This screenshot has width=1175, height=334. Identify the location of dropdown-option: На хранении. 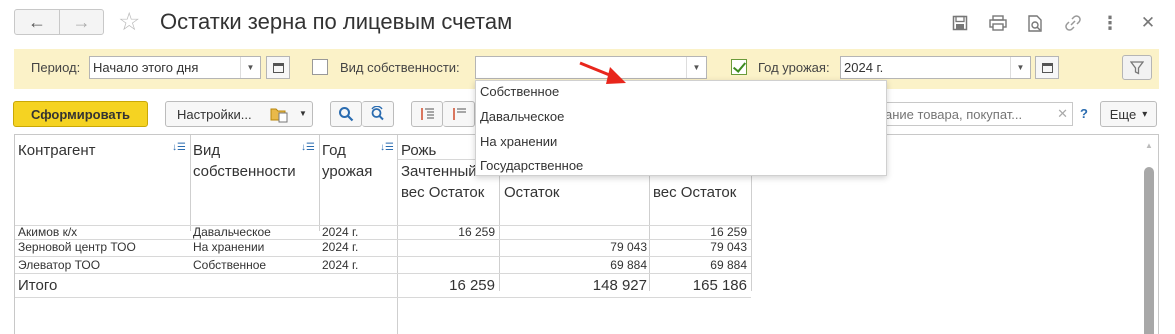
(518, 141).